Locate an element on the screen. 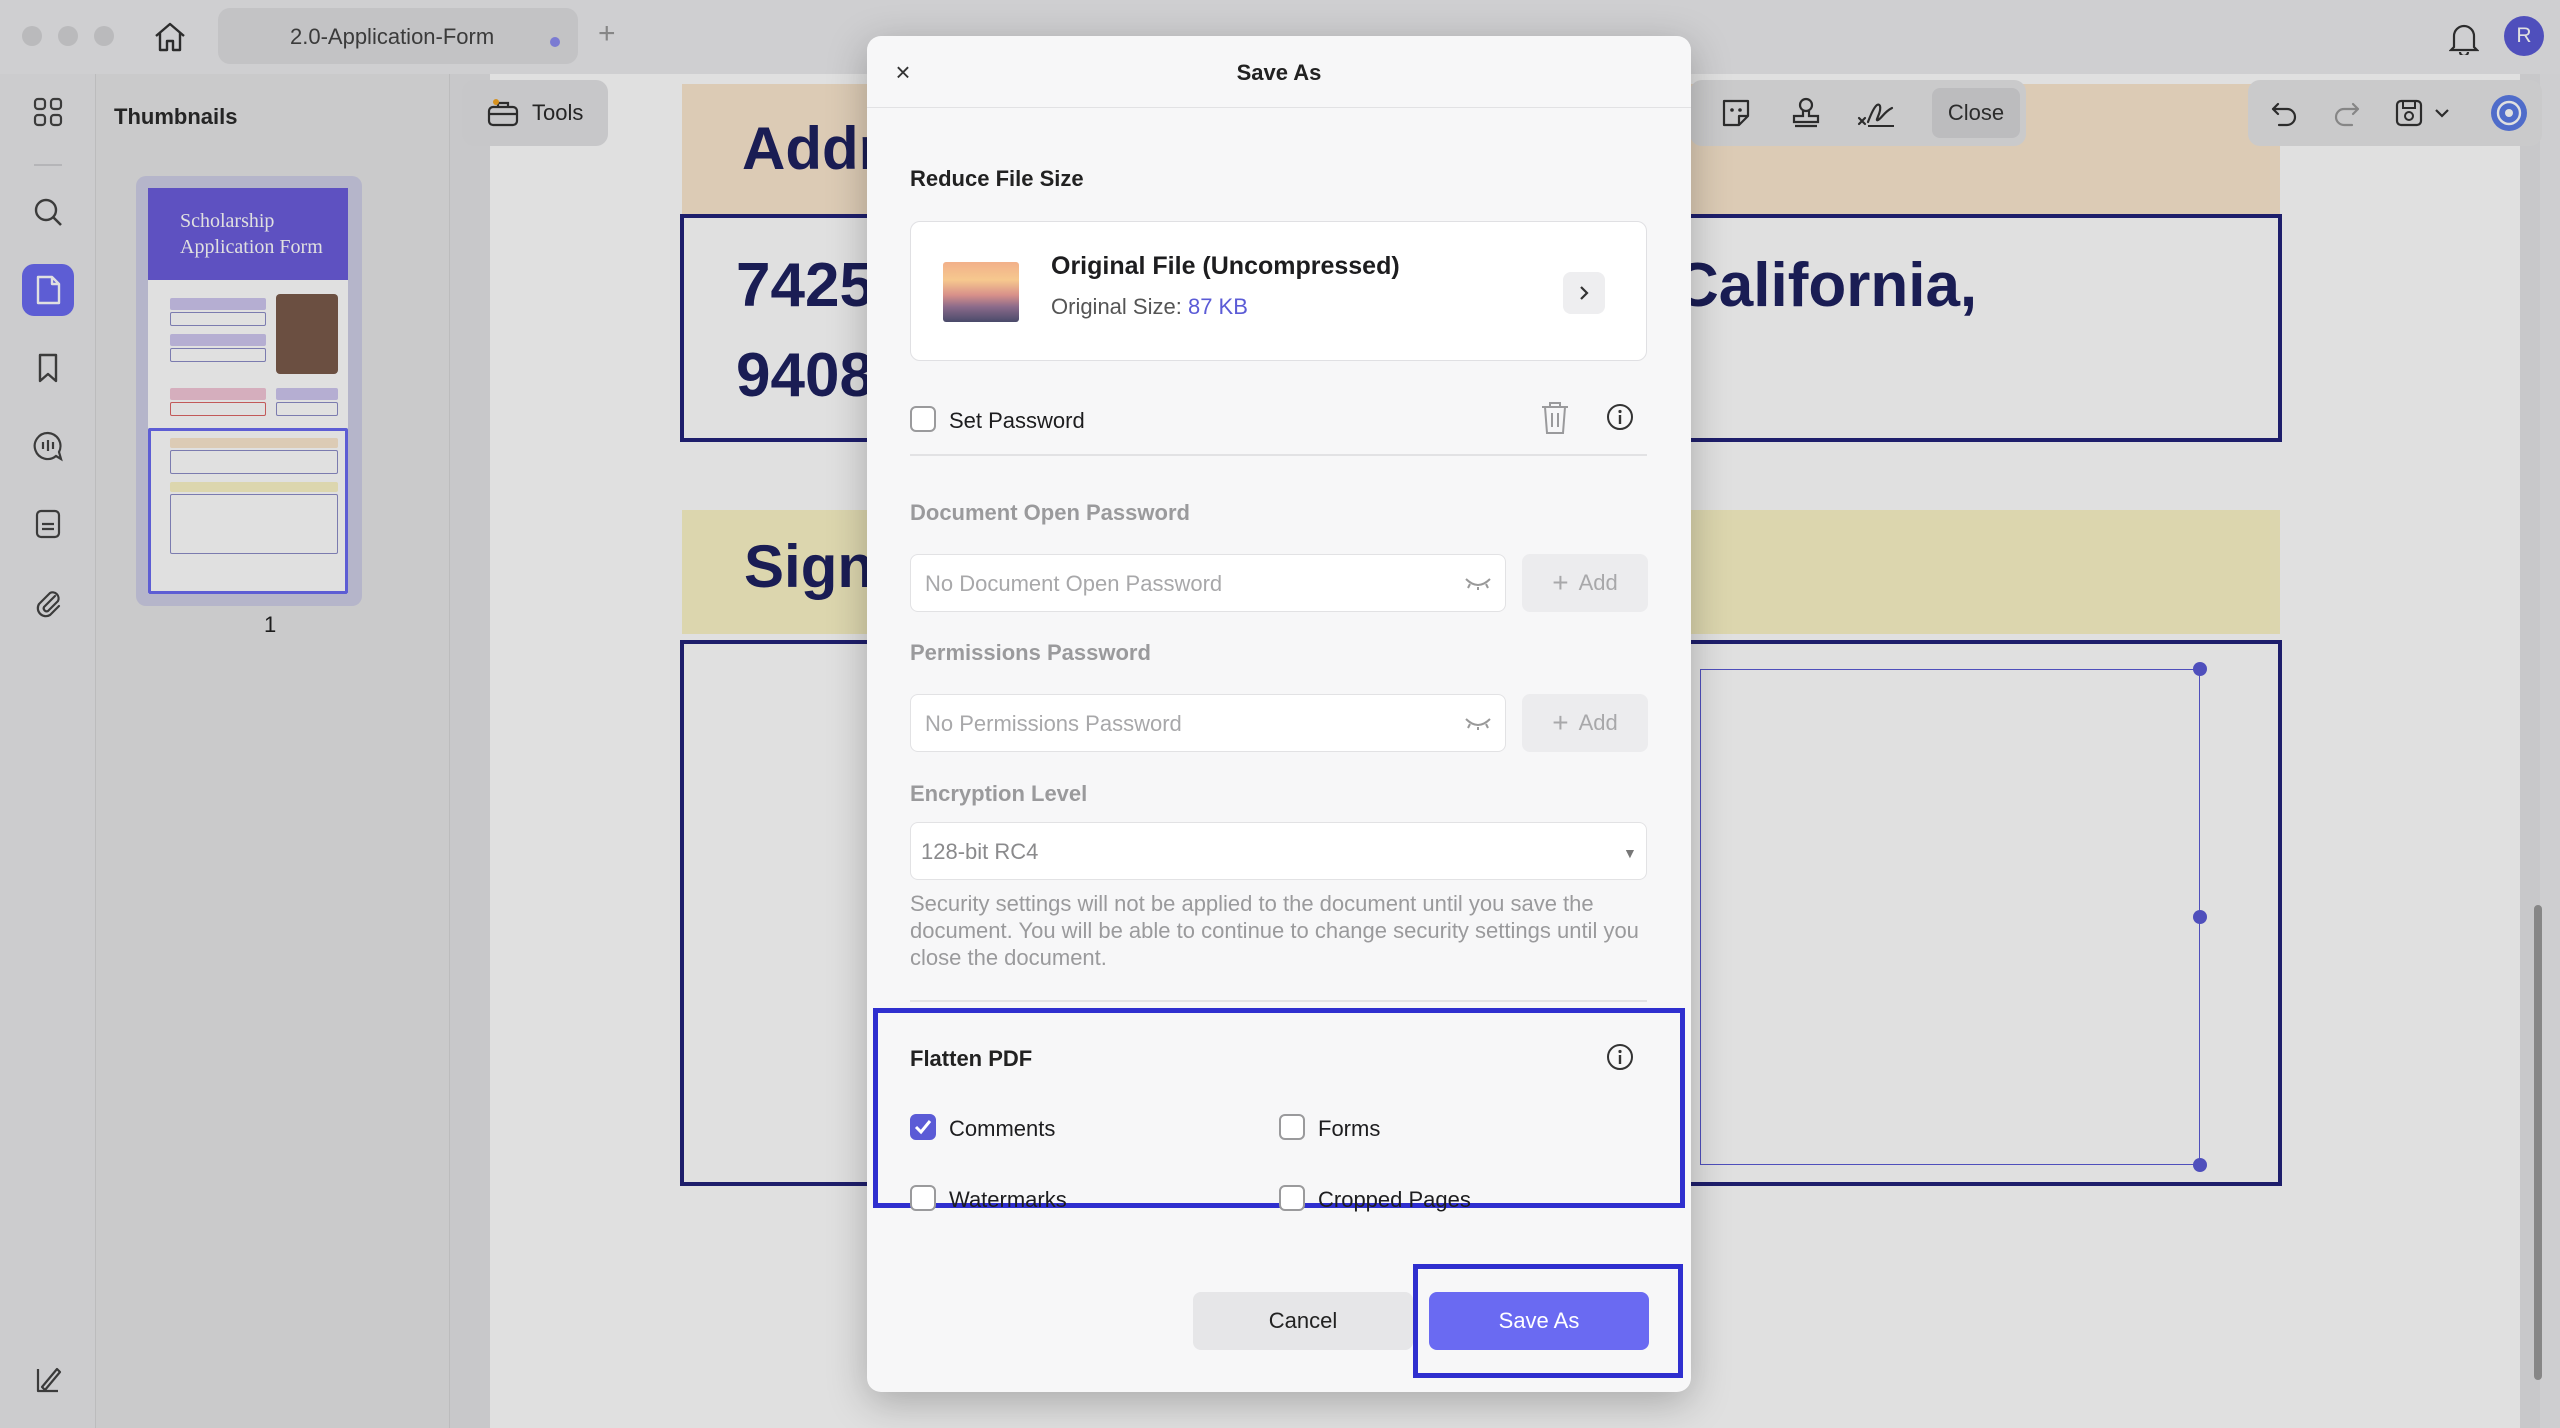  file-thumbnail-image is located at coordinates (981, 292).